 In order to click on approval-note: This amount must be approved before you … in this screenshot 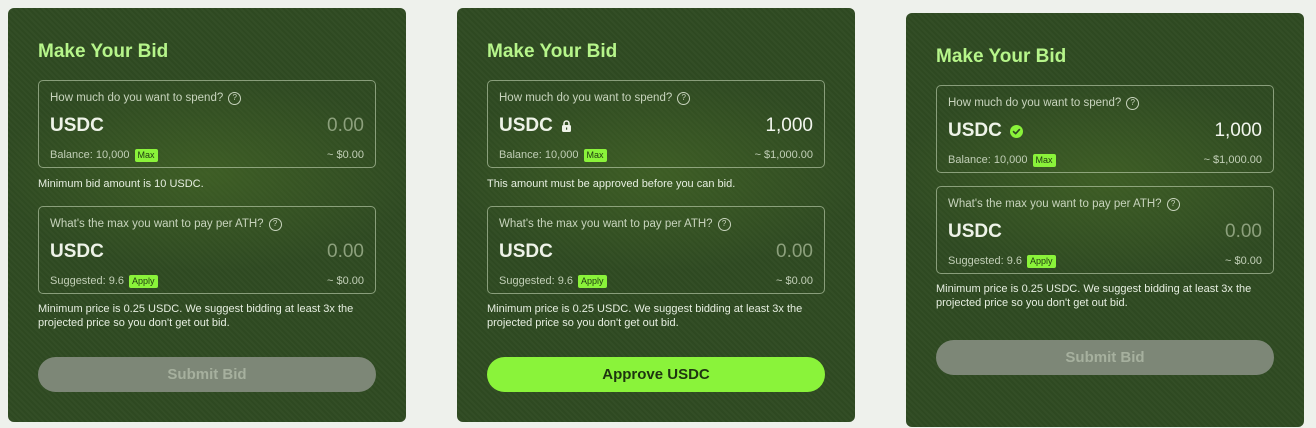, I will do `click(611, 184)`.